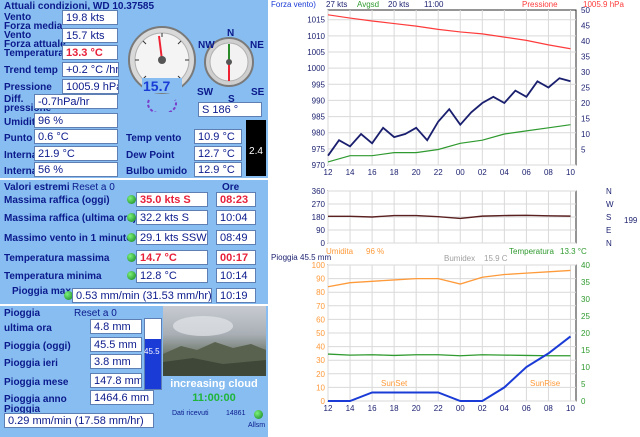 The width and height of the screenshot is (640, 437). What do you see at coordinates (284, 257) in the screenshot?
I see `c3-pioggia-label: Pioggia` at bounding box center [284, 257].